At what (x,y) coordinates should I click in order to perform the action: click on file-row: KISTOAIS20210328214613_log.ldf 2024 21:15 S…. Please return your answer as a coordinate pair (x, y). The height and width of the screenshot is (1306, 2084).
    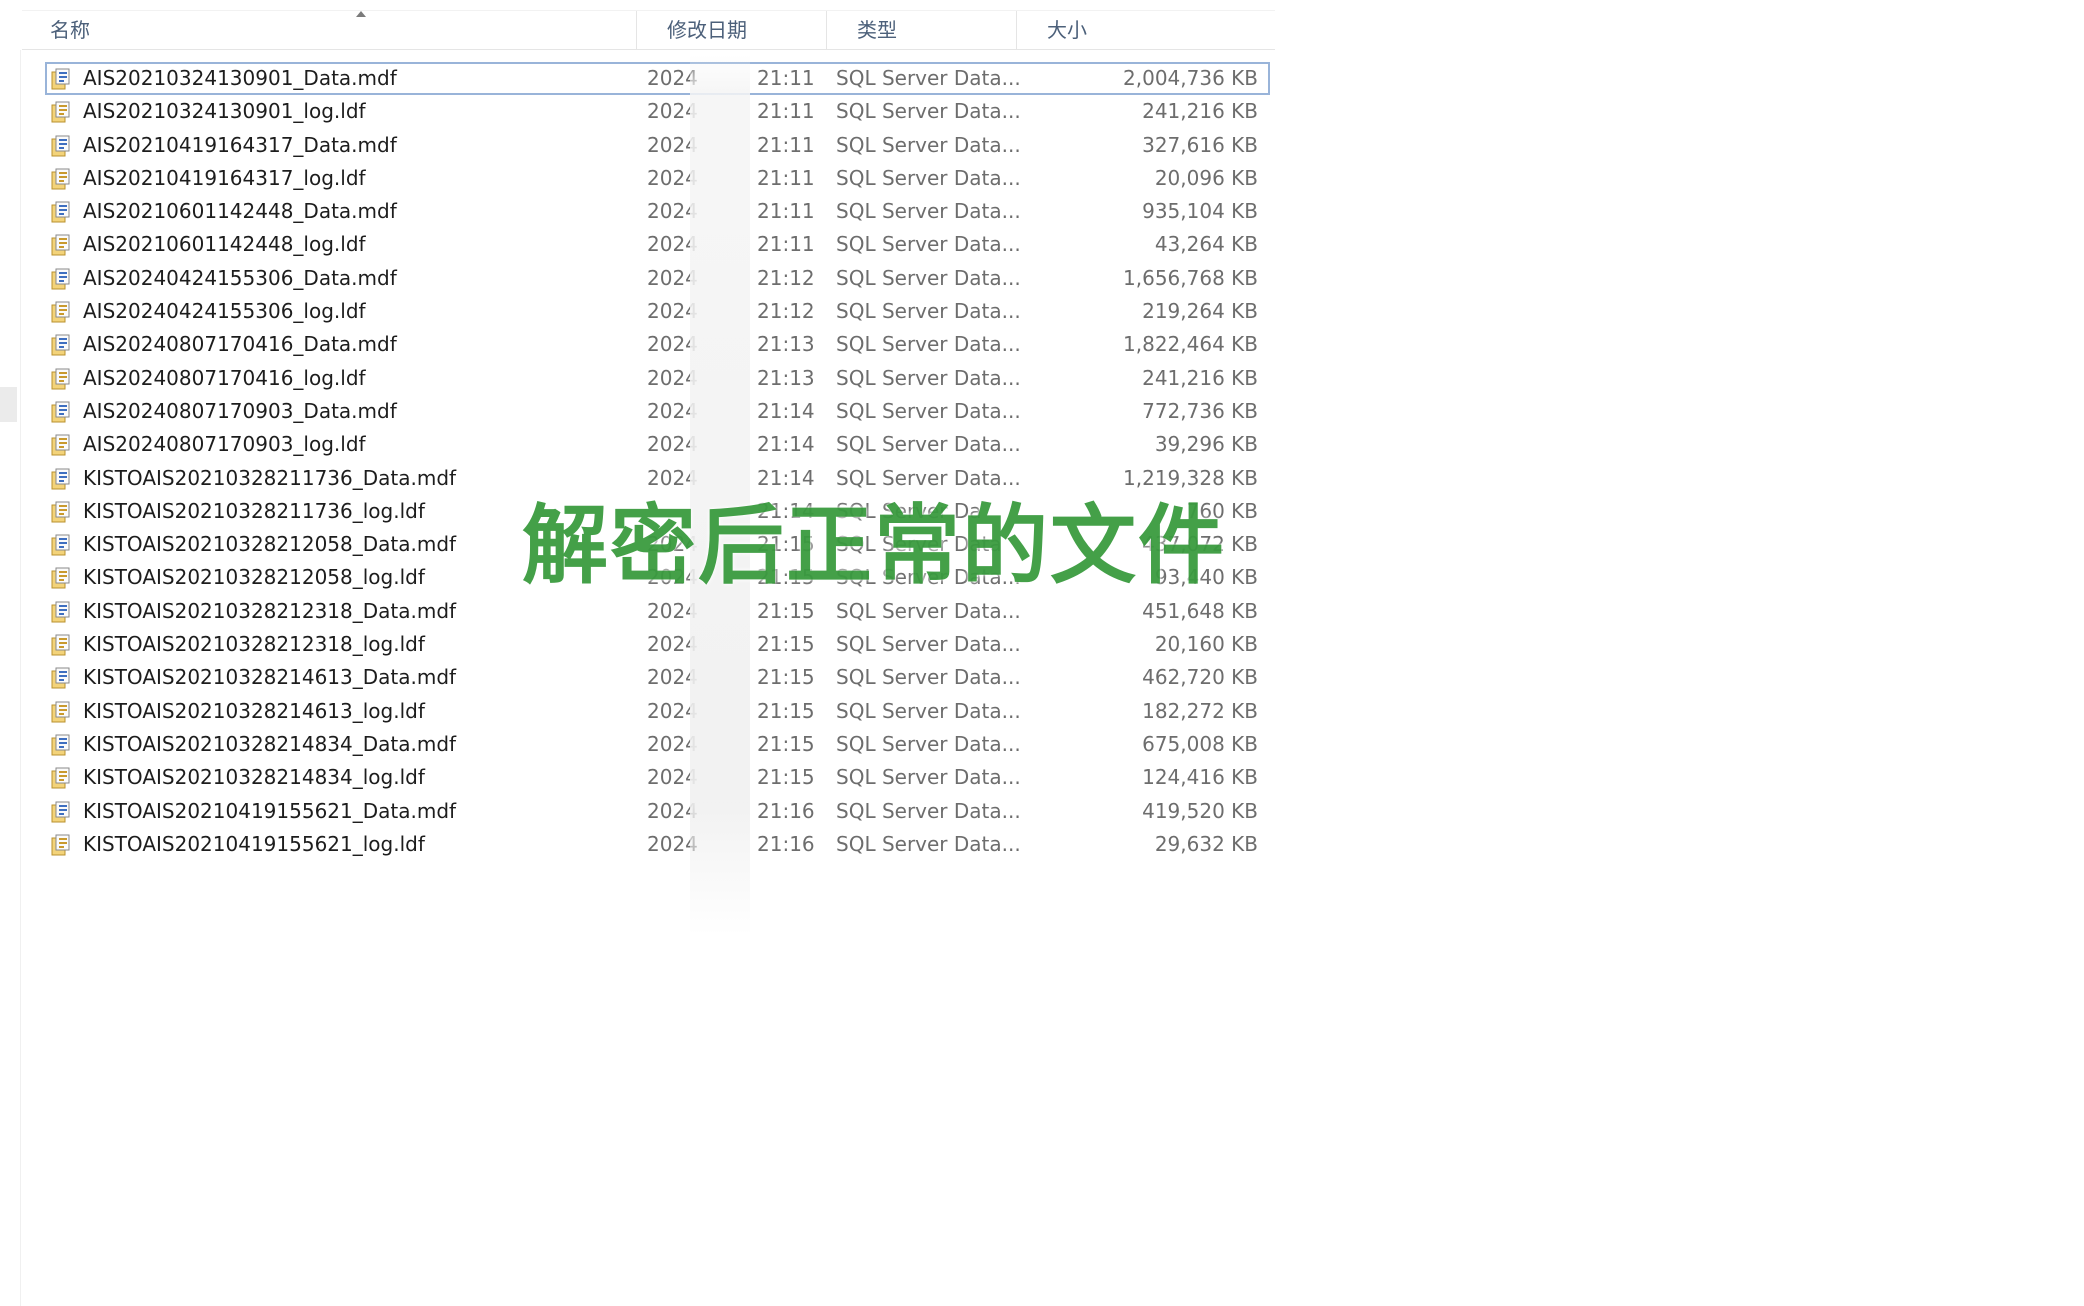
    Looking at the image, I should click on (657, 711).